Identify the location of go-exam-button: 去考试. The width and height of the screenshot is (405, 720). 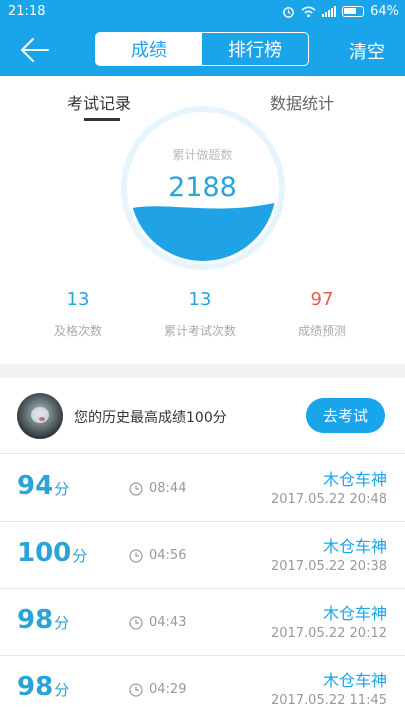
(345, 415).